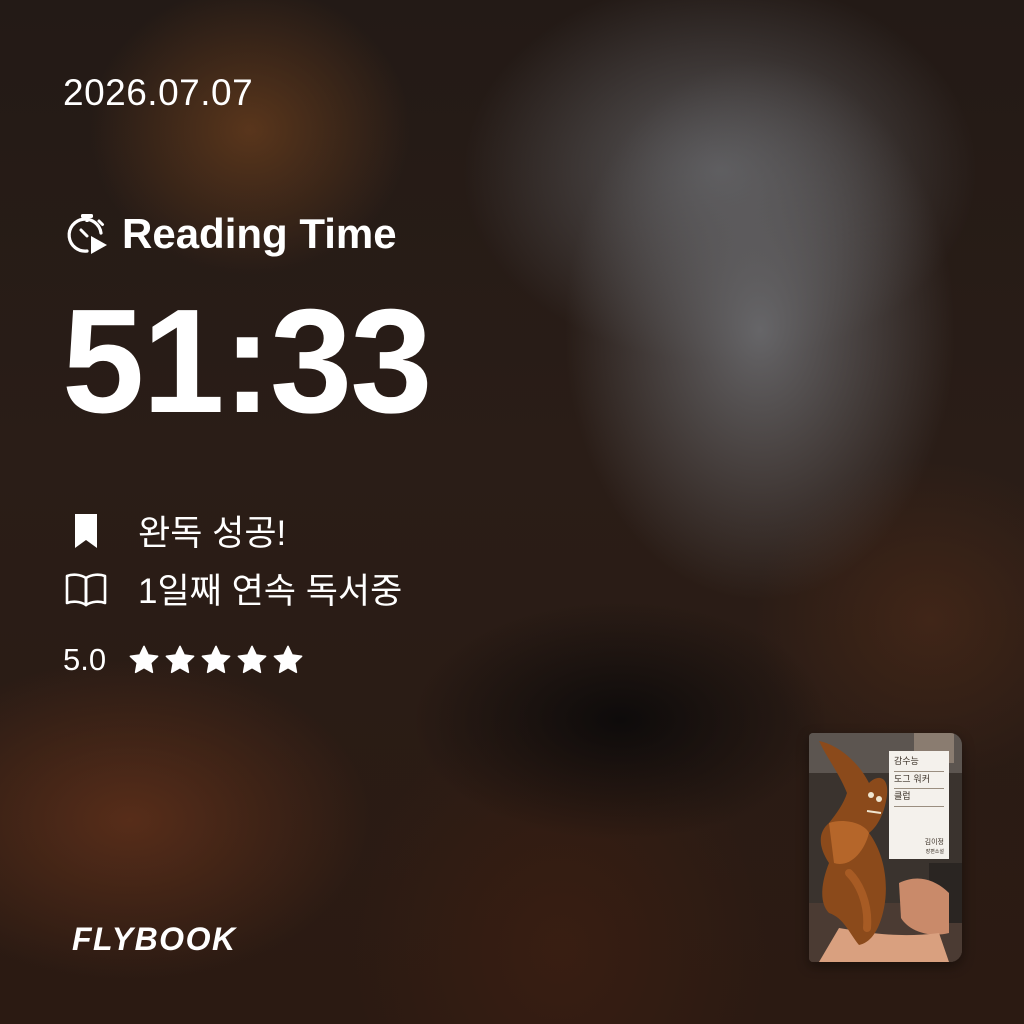  I want to click on date-text: 2026.07.07, so click(158, 92).